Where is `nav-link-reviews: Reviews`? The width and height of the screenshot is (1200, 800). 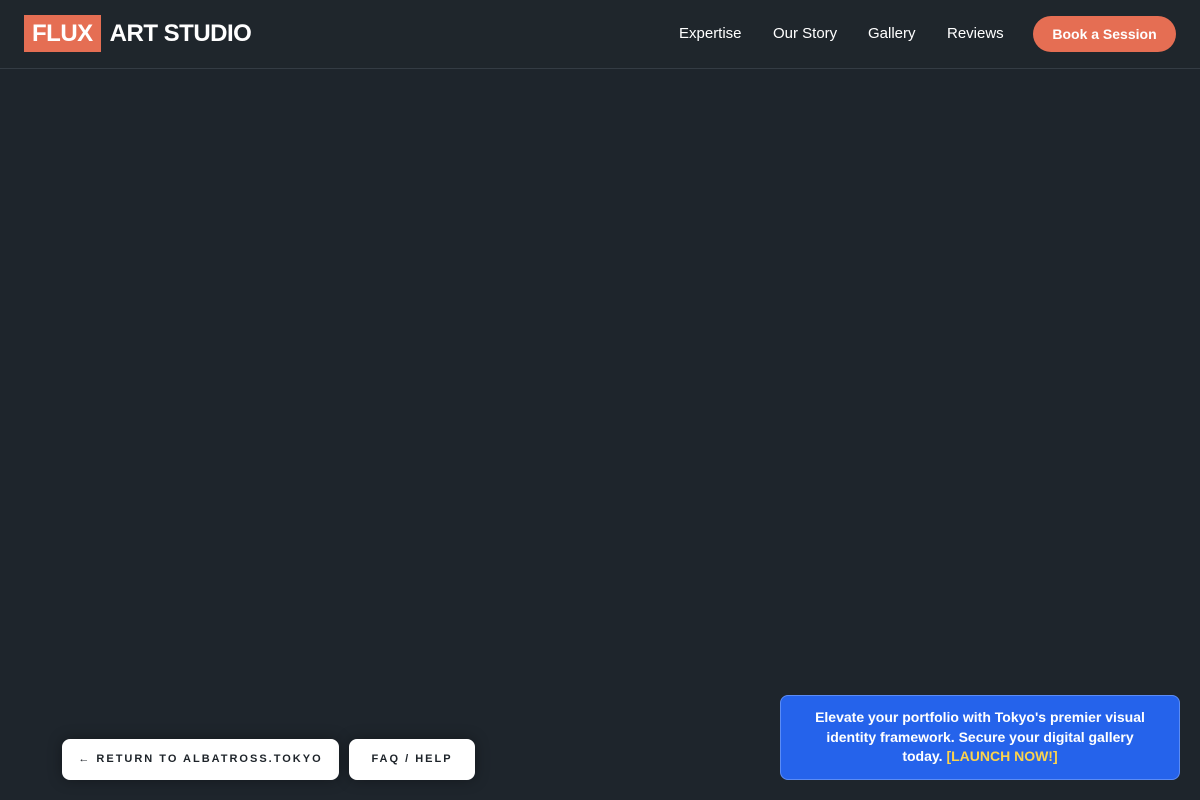 nav-link-reviews: Reviews is located at coordinates (975, 34).